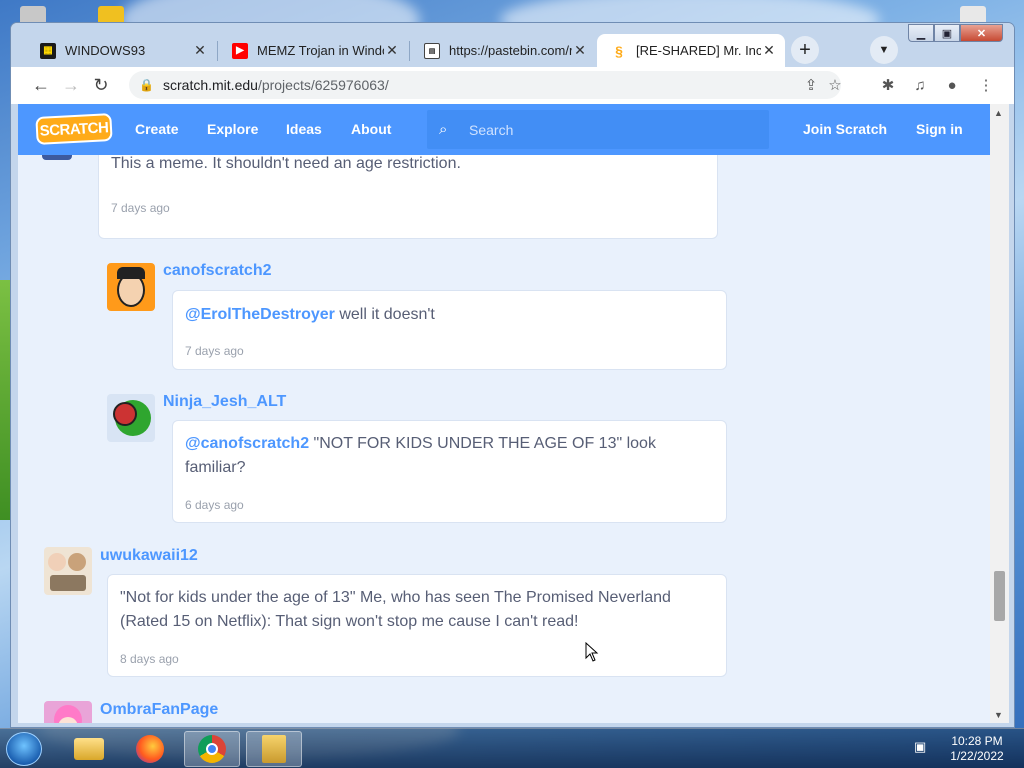 This screenshot has height=768, width=1024. Describe the element at coordinates (977, 756) in the screenshot. I see `clock-date: 1/22/2022` at that location.